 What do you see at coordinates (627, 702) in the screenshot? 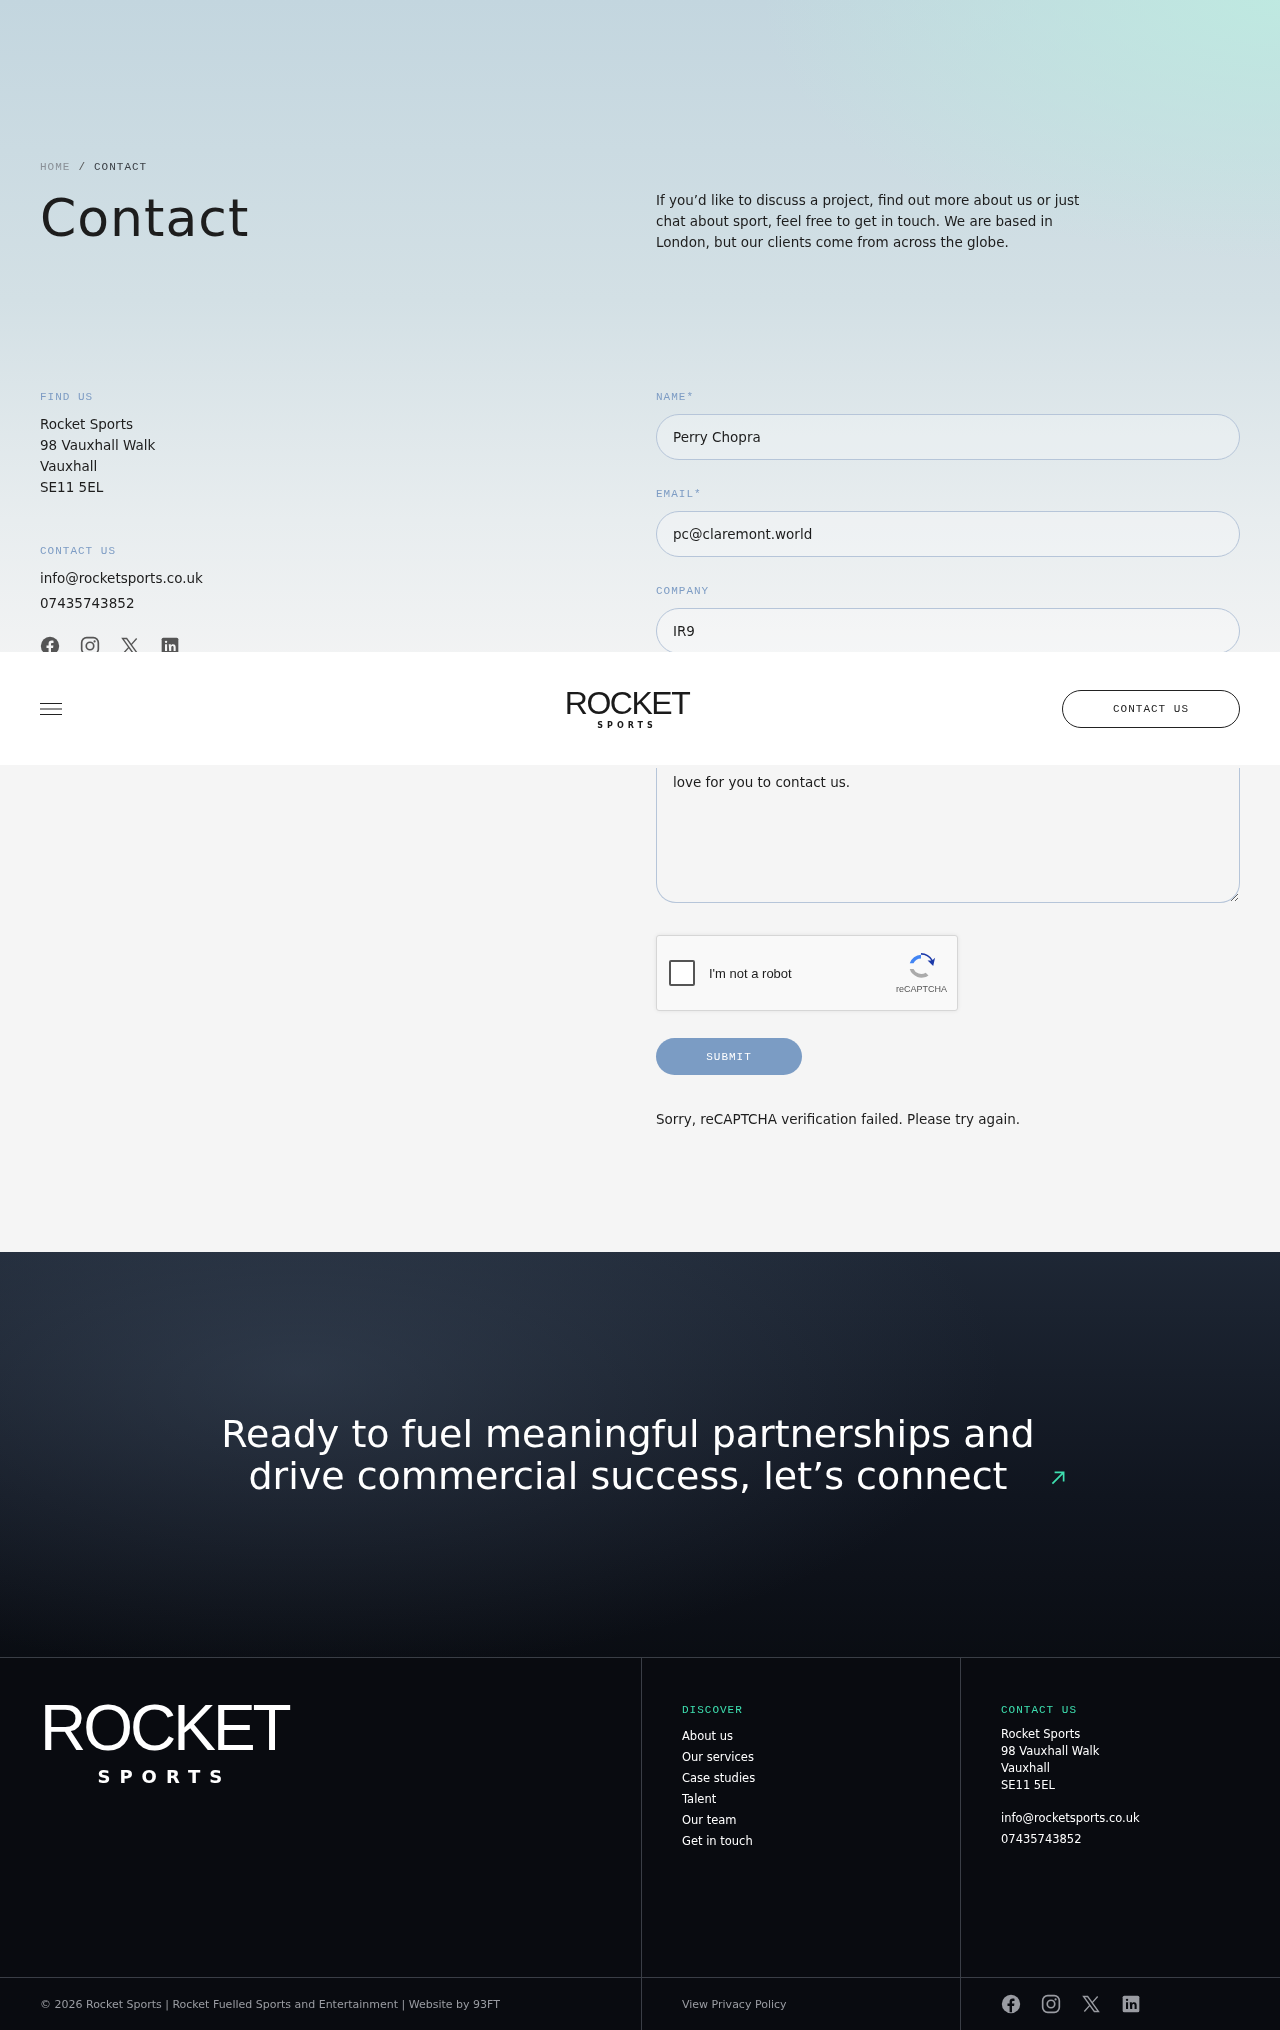
I see `logo-wordmark: ROCKET` at bounding box center [627, 702].